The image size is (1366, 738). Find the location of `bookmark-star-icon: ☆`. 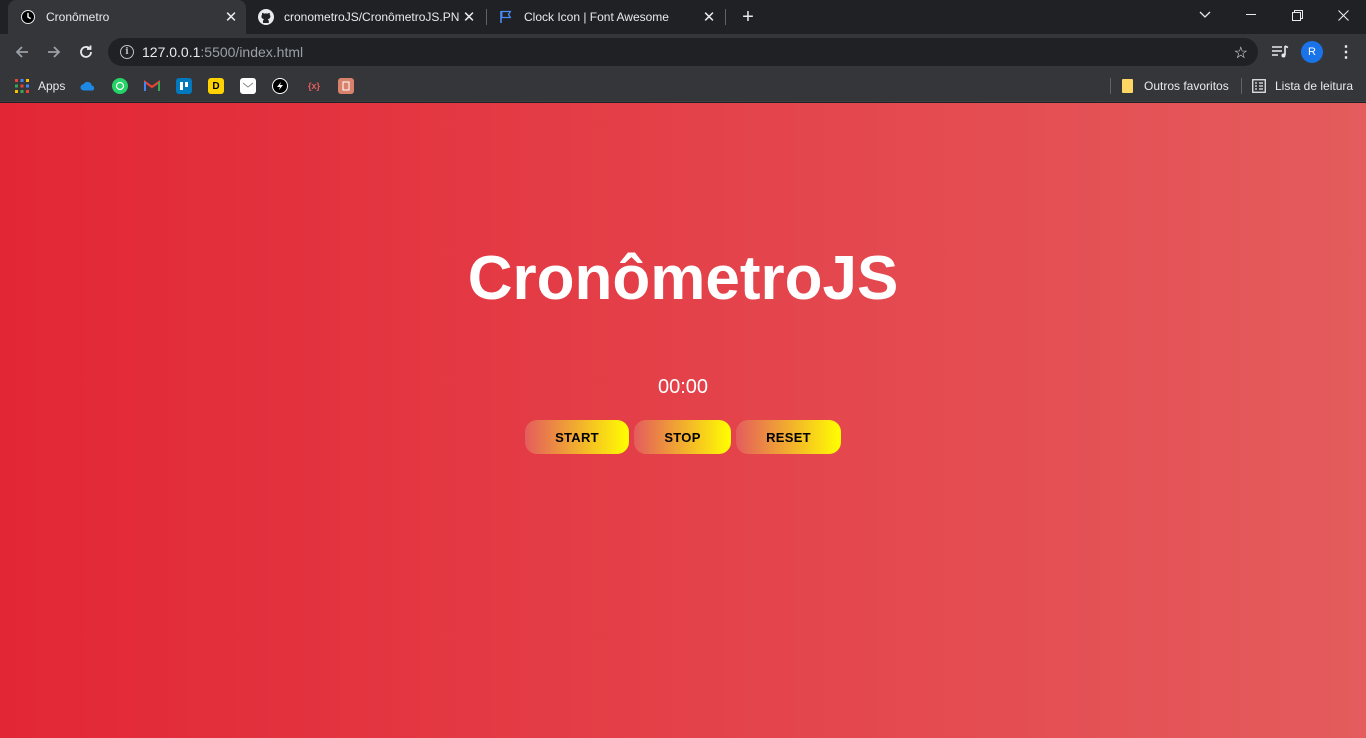

bookmark-star-icon: ☆ is located at coordinates (1241, 53).